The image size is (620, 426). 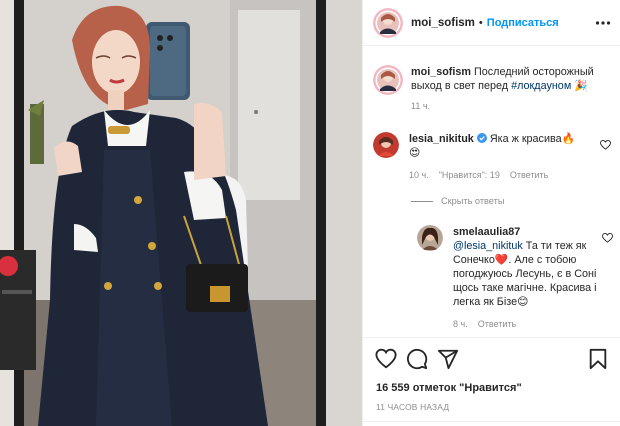 What do you see at coordinates (441, 139) in the screenshot?
I see `comment-username: lesia_nikituk` at bounding box center [441, 139].